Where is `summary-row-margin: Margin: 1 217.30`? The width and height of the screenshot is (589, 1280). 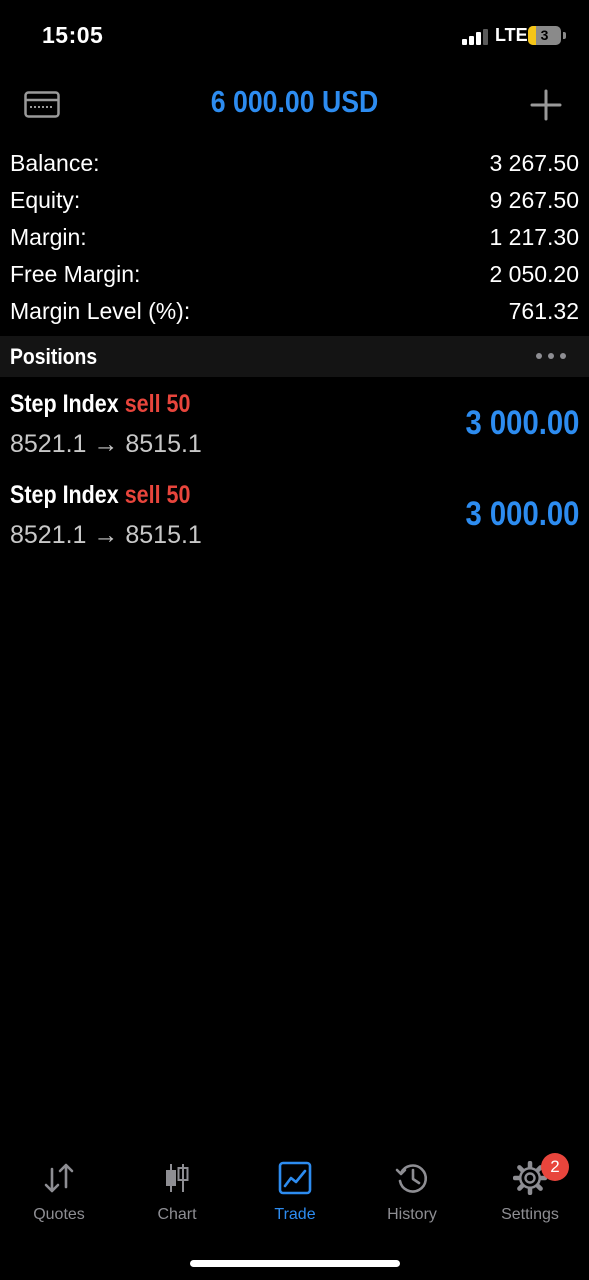 summary-row-margin: Margin: 1 217.30 is located at coordinates (294, 237).